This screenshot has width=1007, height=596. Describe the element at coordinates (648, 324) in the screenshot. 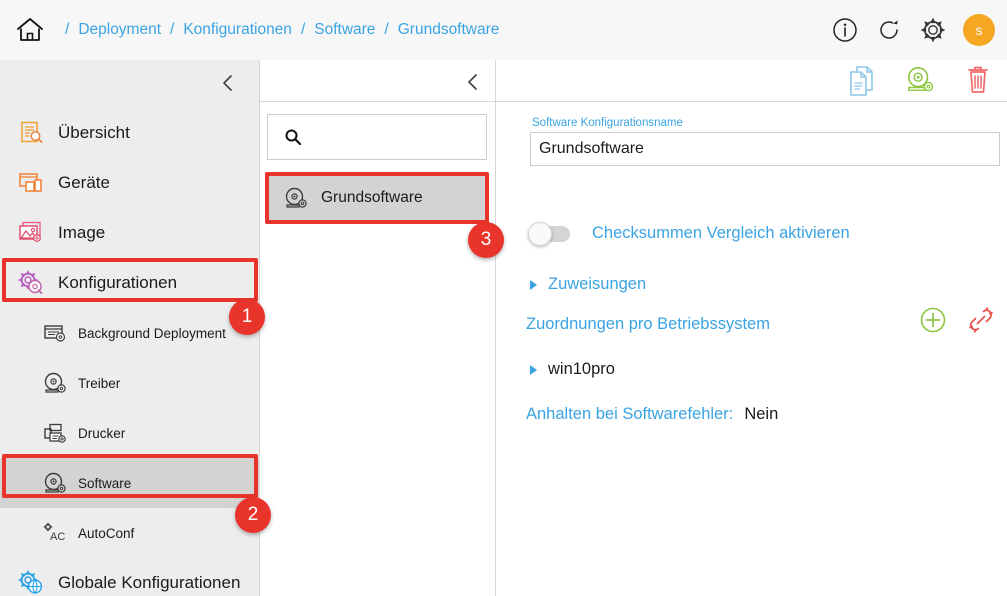

I see `os-assignments-title: Zuordnungen pro Betriebssystem` at that location.